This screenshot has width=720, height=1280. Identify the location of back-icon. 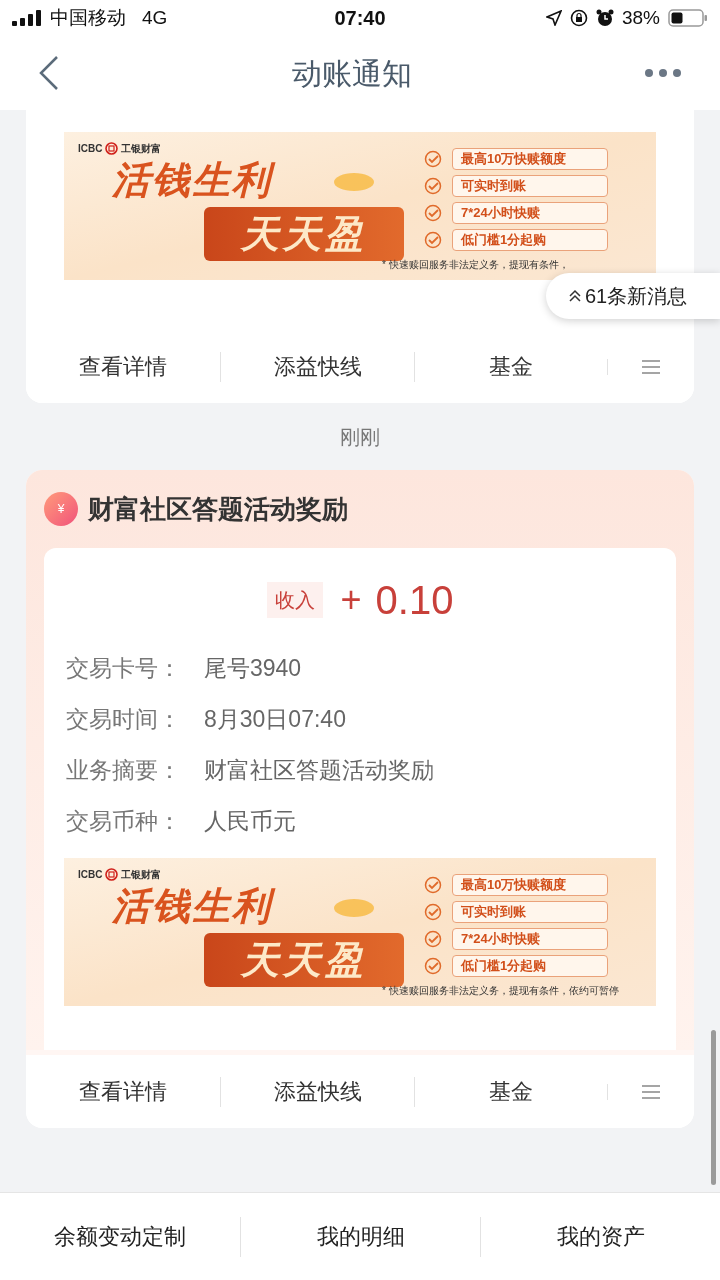
(49, 73).